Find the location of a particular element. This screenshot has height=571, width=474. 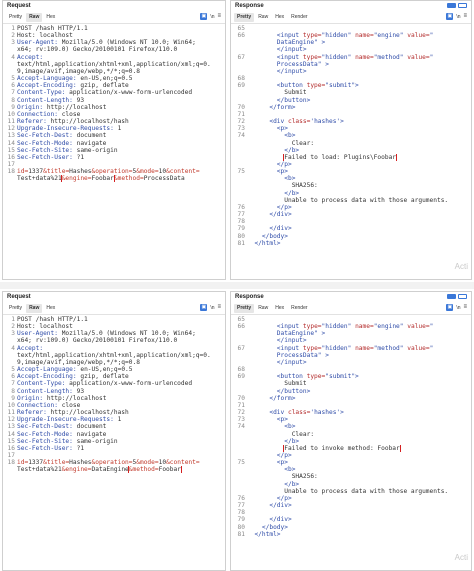

line-text: </body> is located at coordinates (359, 527).